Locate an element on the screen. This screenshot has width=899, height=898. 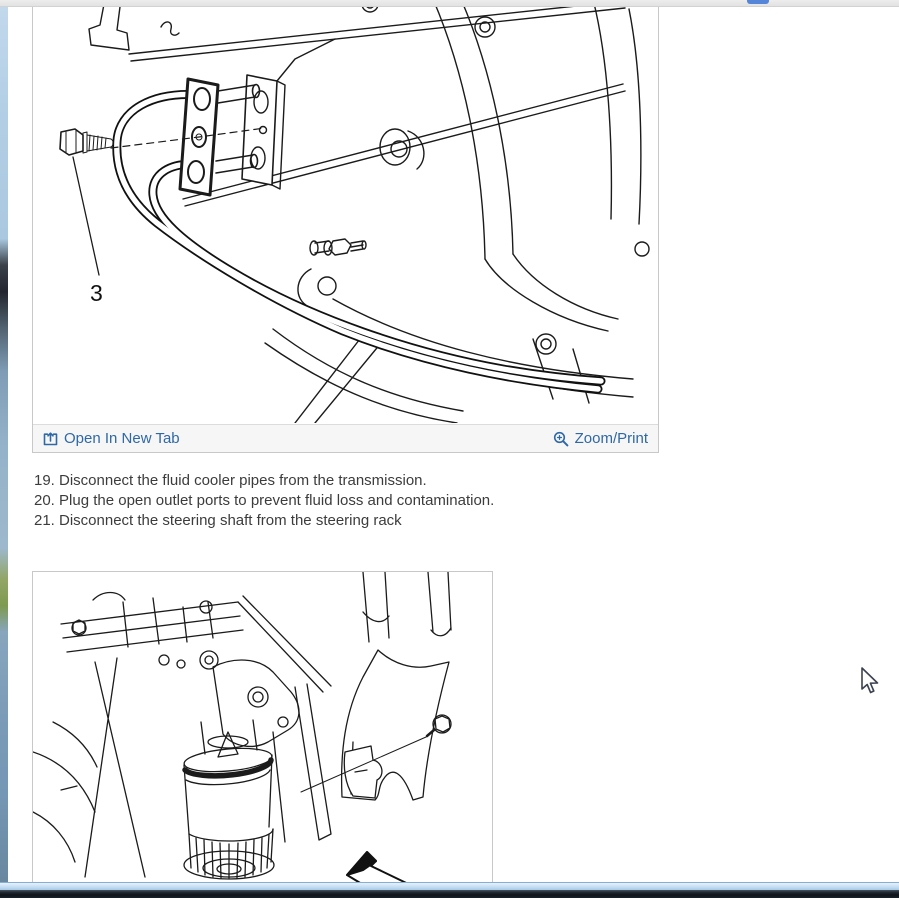
active-tab-accent is located at coordinates (758, 2).